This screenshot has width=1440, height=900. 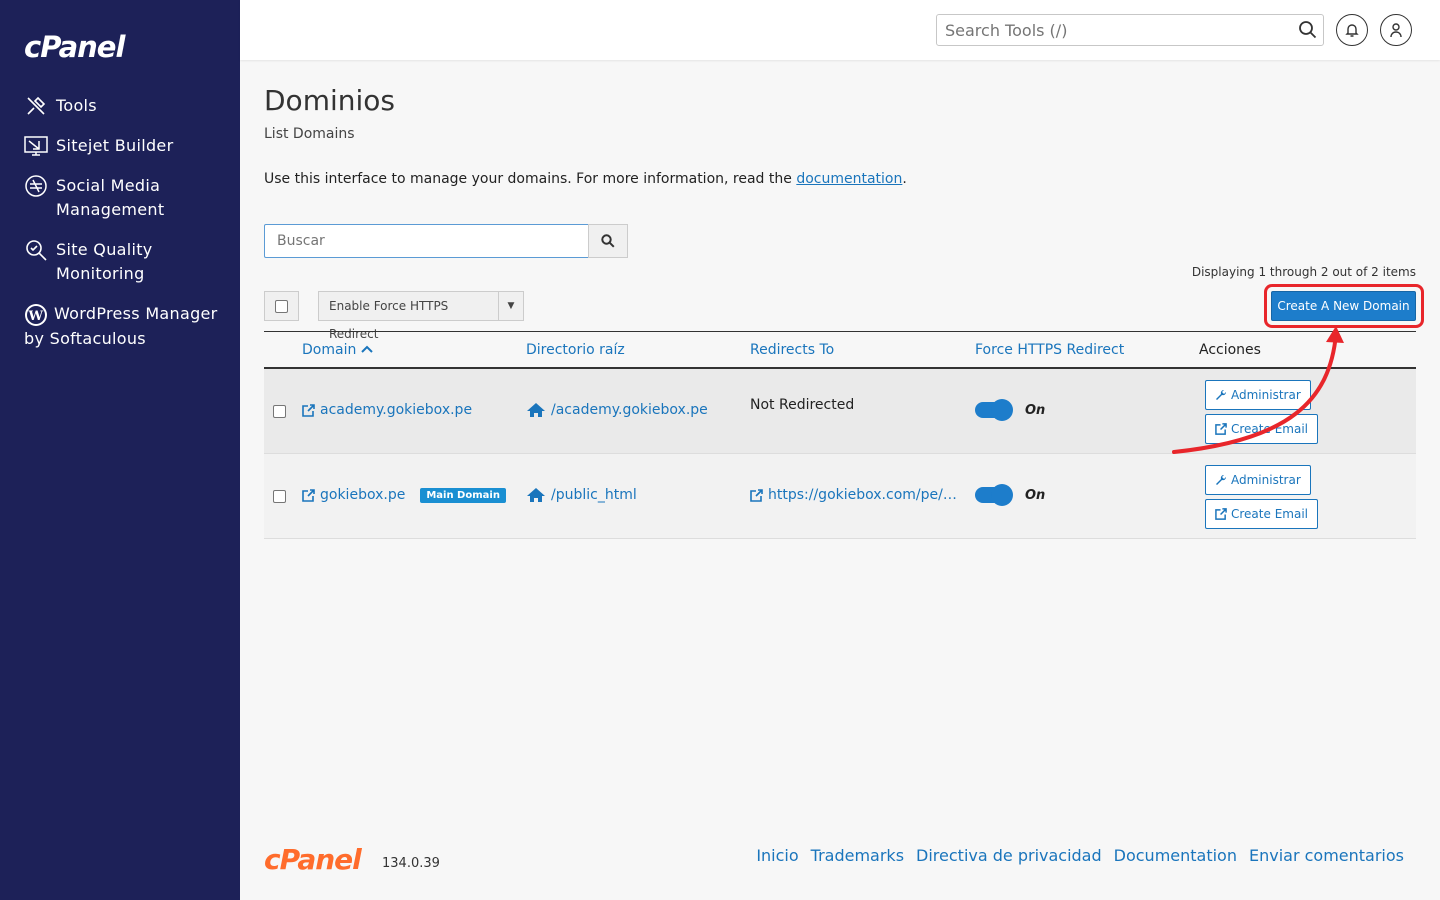 I want to click on top-header, so click(x=840, y=30).